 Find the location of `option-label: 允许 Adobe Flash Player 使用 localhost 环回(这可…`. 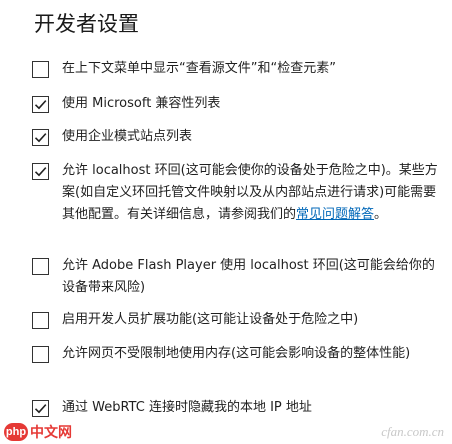

option-label: 允许 Adobe Flash Player 使用 localhost 环回(这可… is located at coordinates (248, 276).